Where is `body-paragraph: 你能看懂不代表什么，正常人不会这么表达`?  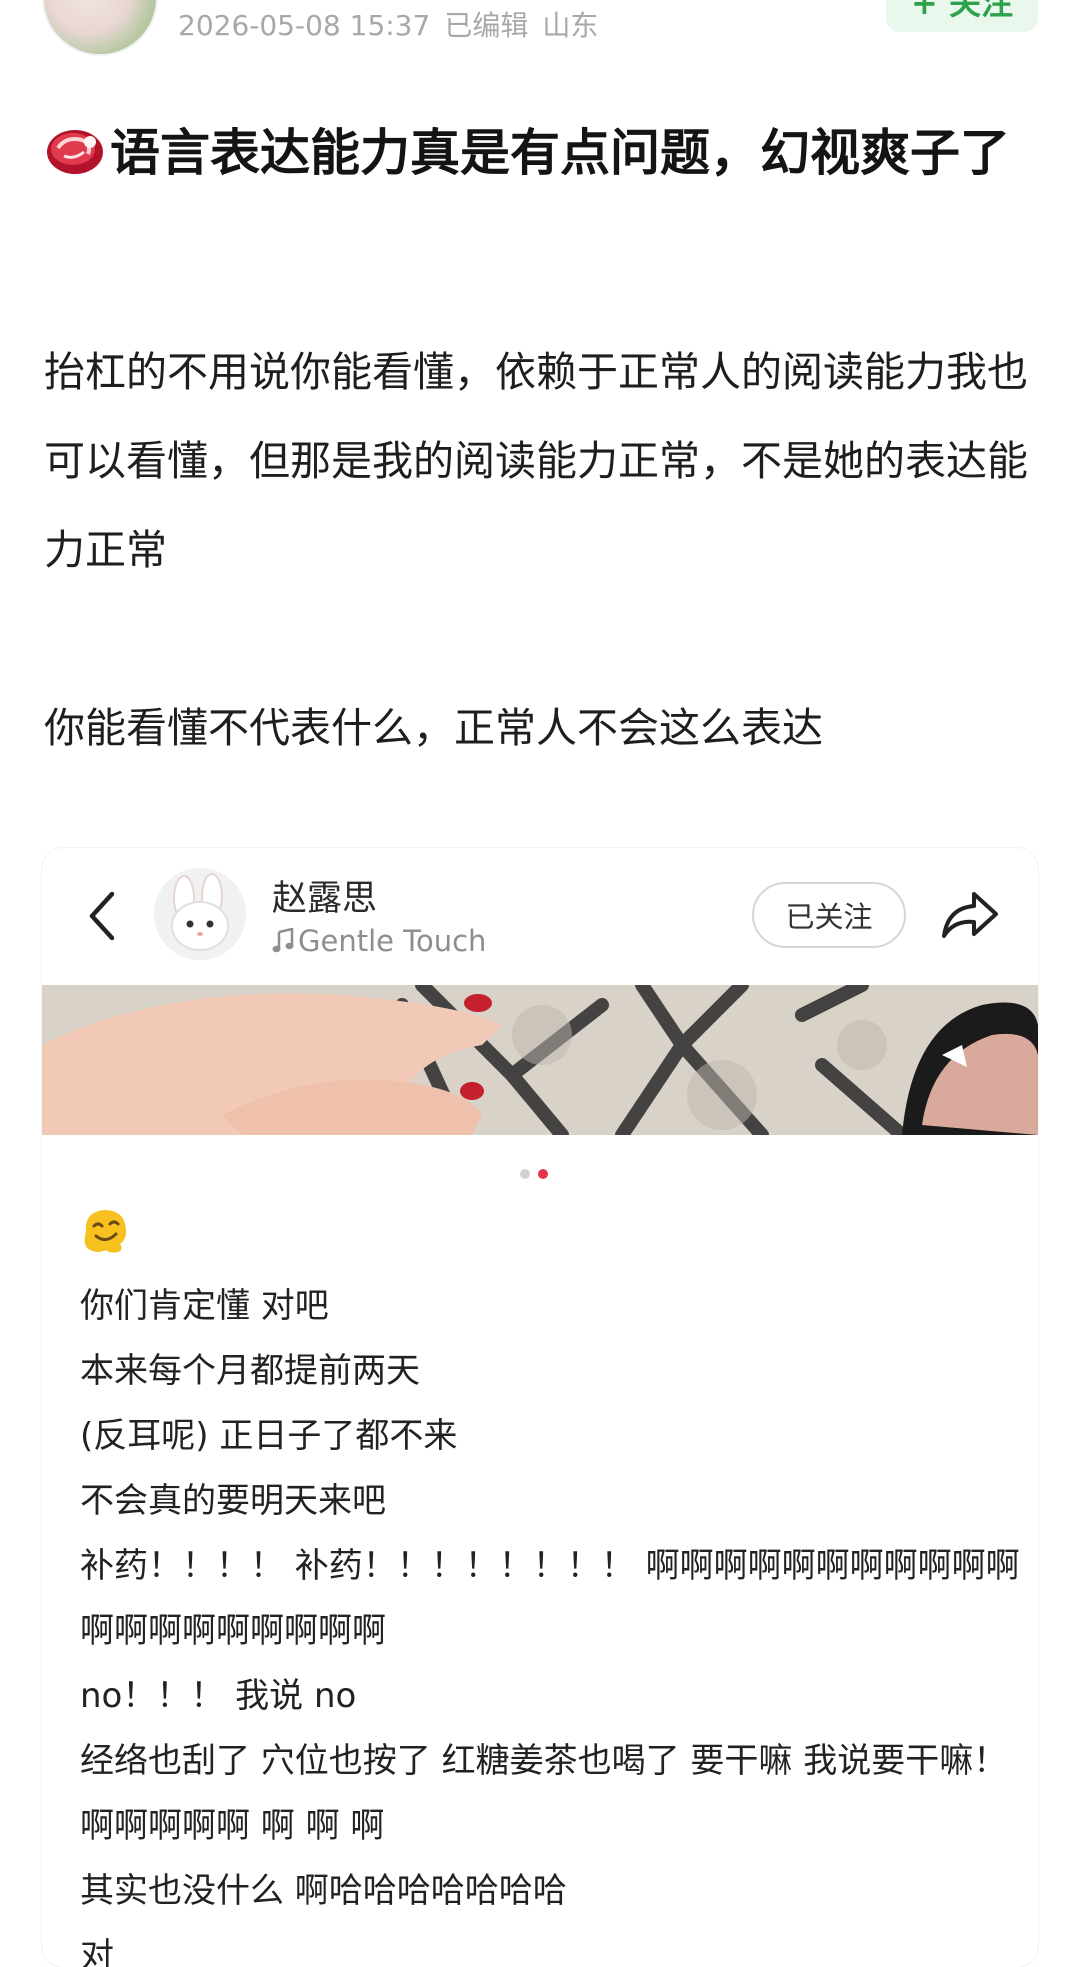
body-paragraph: 你能看懂不代表什么，正常人不会这么表达 is located at coordinates (433, 728).